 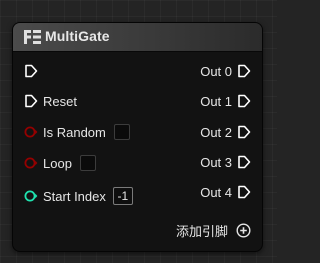 I want to click on add-pin-button: 添加引脚, so click(x=213, y=230).